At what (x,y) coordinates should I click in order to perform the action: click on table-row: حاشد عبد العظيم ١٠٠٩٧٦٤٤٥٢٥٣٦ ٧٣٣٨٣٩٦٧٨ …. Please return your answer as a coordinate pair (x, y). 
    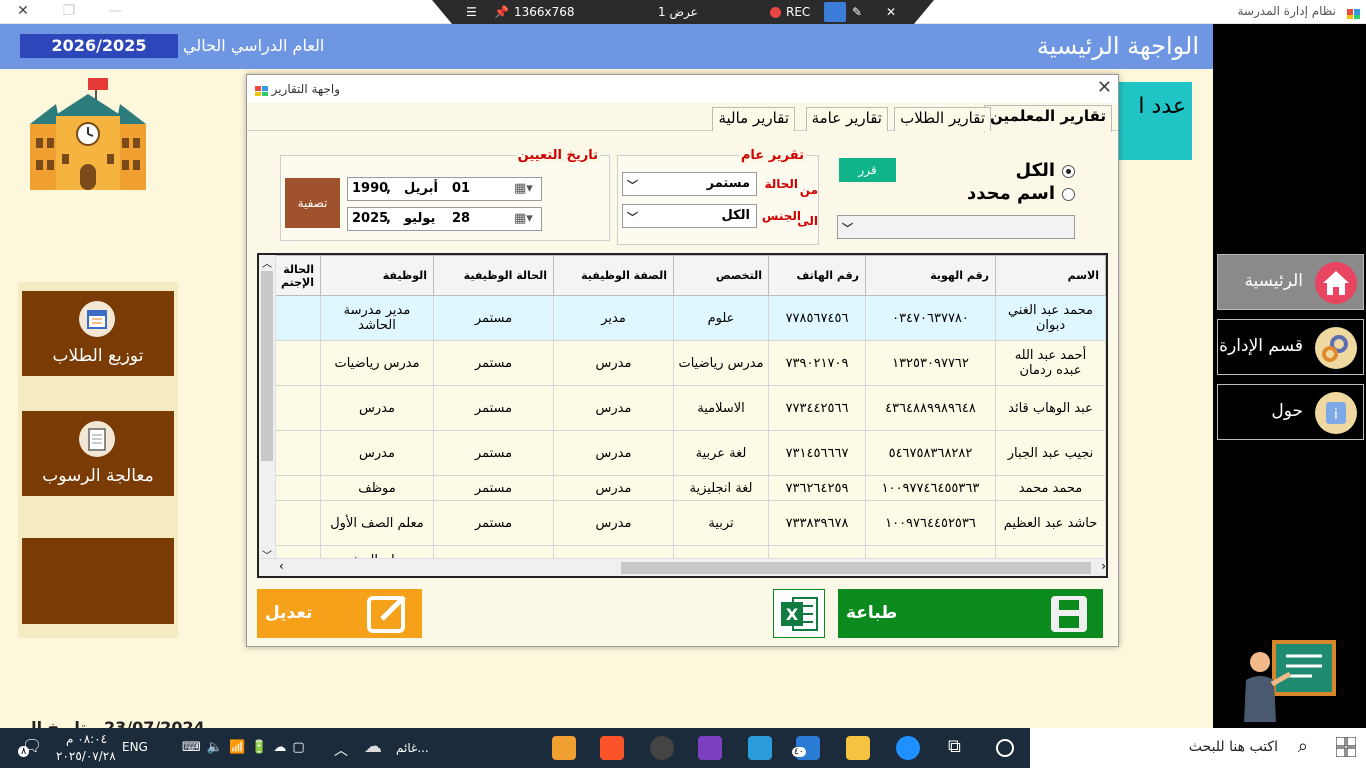
    Looking at the image, I should click on (689, 523).